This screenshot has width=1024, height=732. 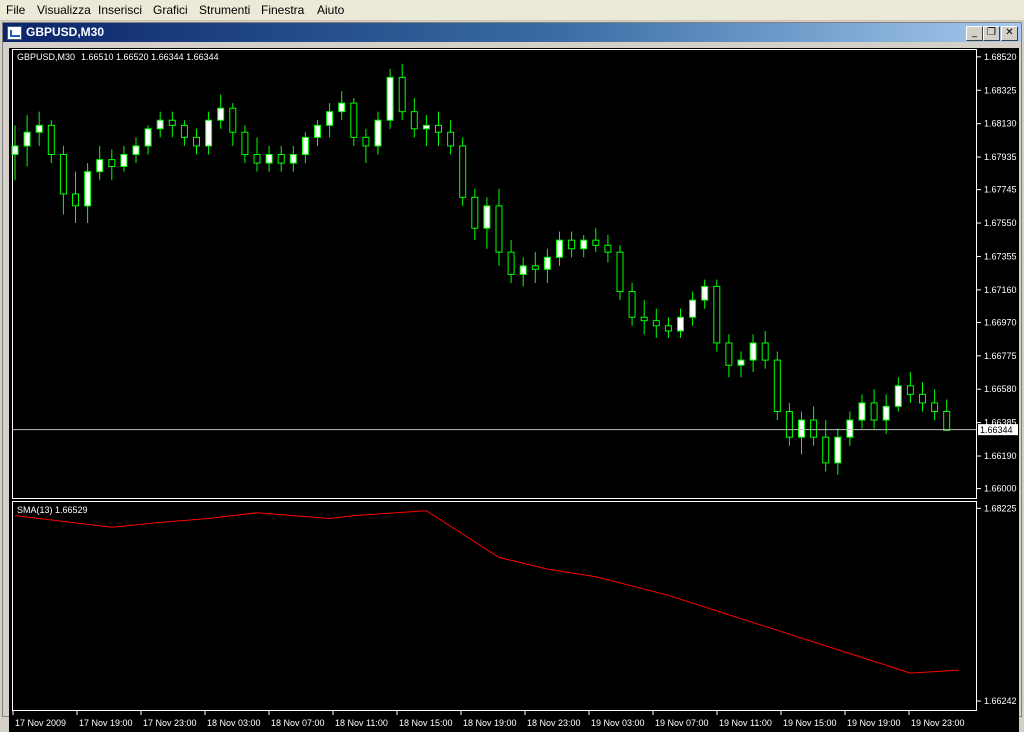 What do you see at coordinates (1000, 223) in the screenshot?
I see `price-tick-label: 1.67550` at bounding box center [1000, 223].